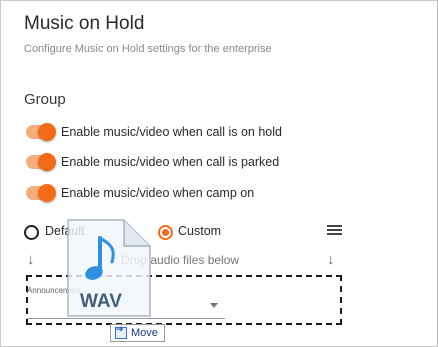 The image size is (438, 347). I want to click on toggle-row-hold: Enable music/video when call is on hold, so click(154, 132).